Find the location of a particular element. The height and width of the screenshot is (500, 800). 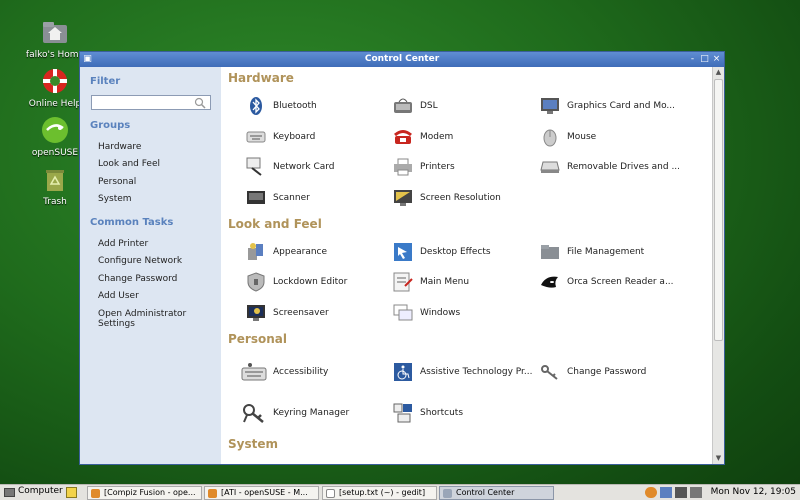

item-label: Screen Resolution is located at coordinates (460, 198).